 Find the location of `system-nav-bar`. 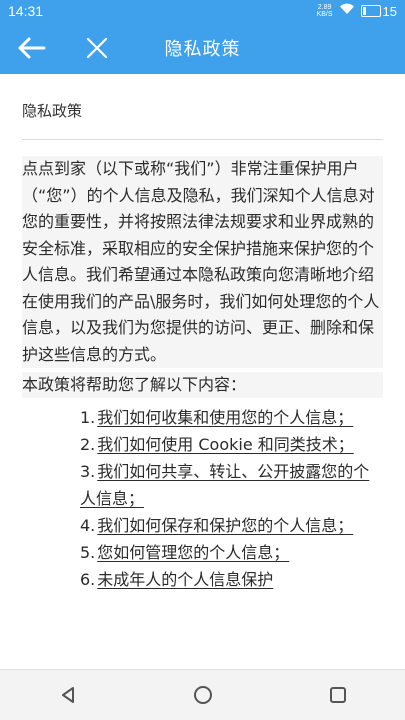

system-nav-bar is located at coordinates (202, 694).